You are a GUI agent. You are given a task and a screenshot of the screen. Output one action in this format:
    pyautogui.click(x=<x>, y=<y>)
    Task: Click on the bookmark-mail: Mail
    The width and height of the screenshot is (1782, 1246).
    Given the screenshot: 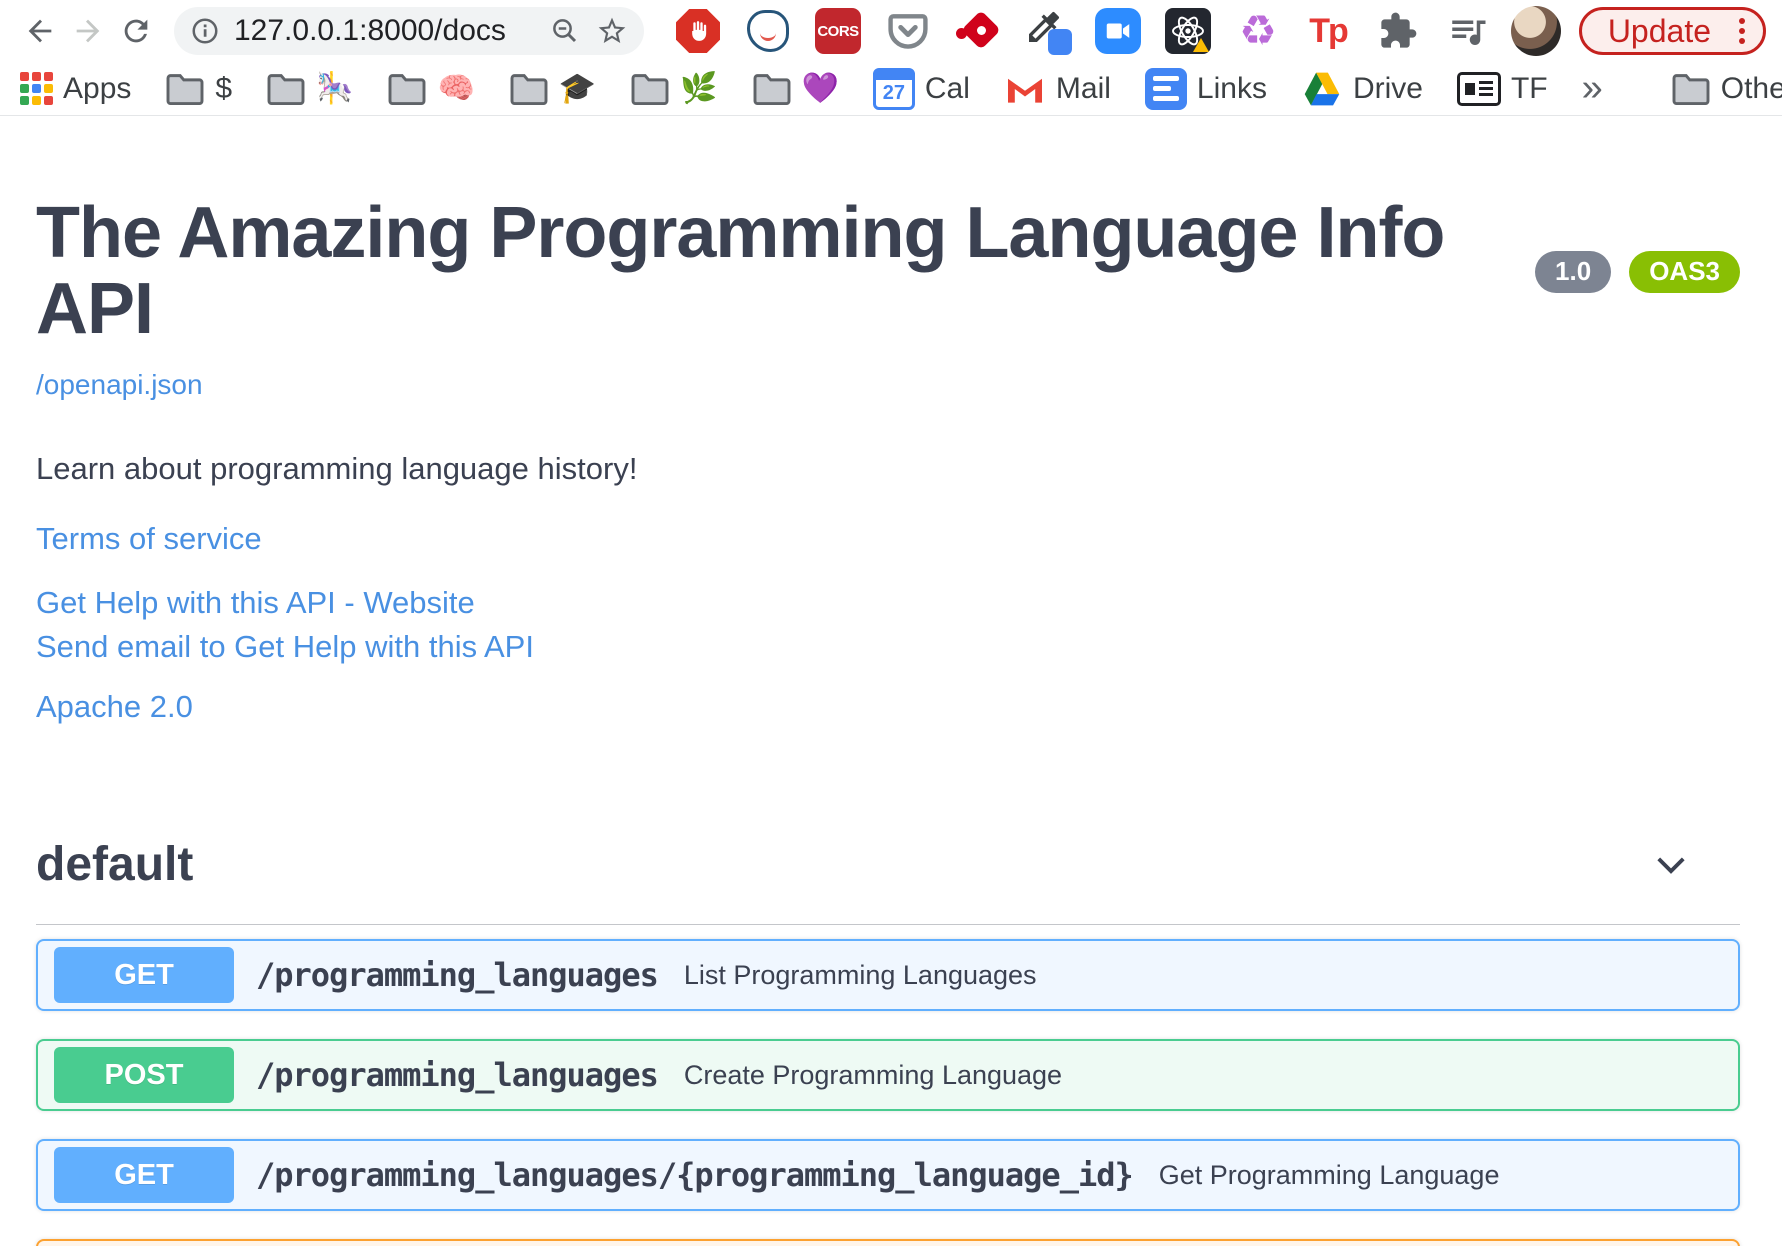 What is the action you would take?
    pyautogui.click(x=1057, y=89)
    